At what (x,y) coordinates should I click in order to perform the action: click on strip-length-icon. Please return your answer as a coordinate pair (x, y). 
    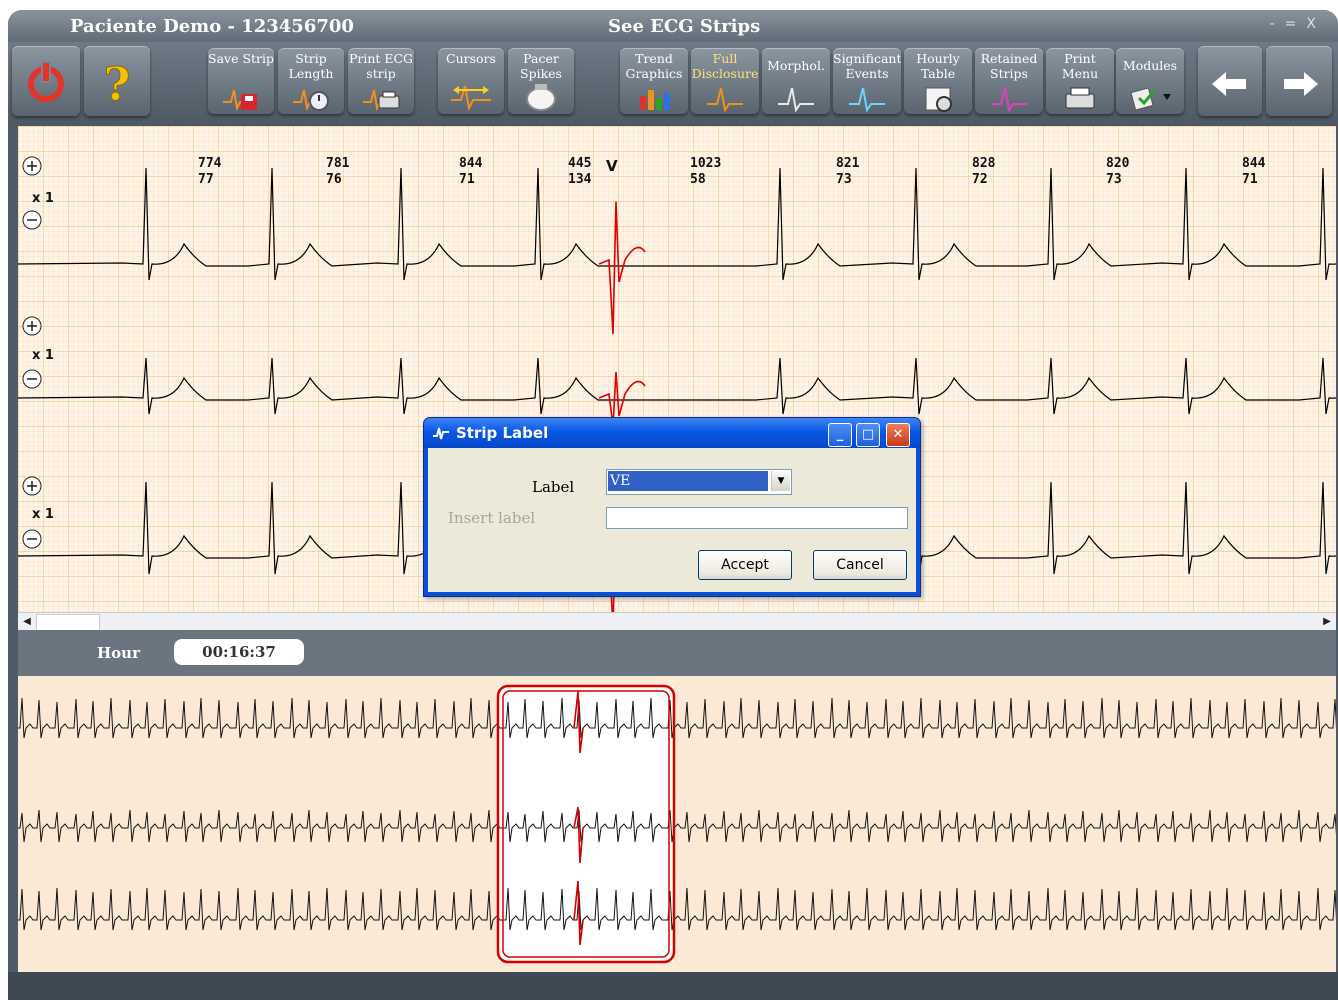
    Looking at the image, I should click on (311, 100).